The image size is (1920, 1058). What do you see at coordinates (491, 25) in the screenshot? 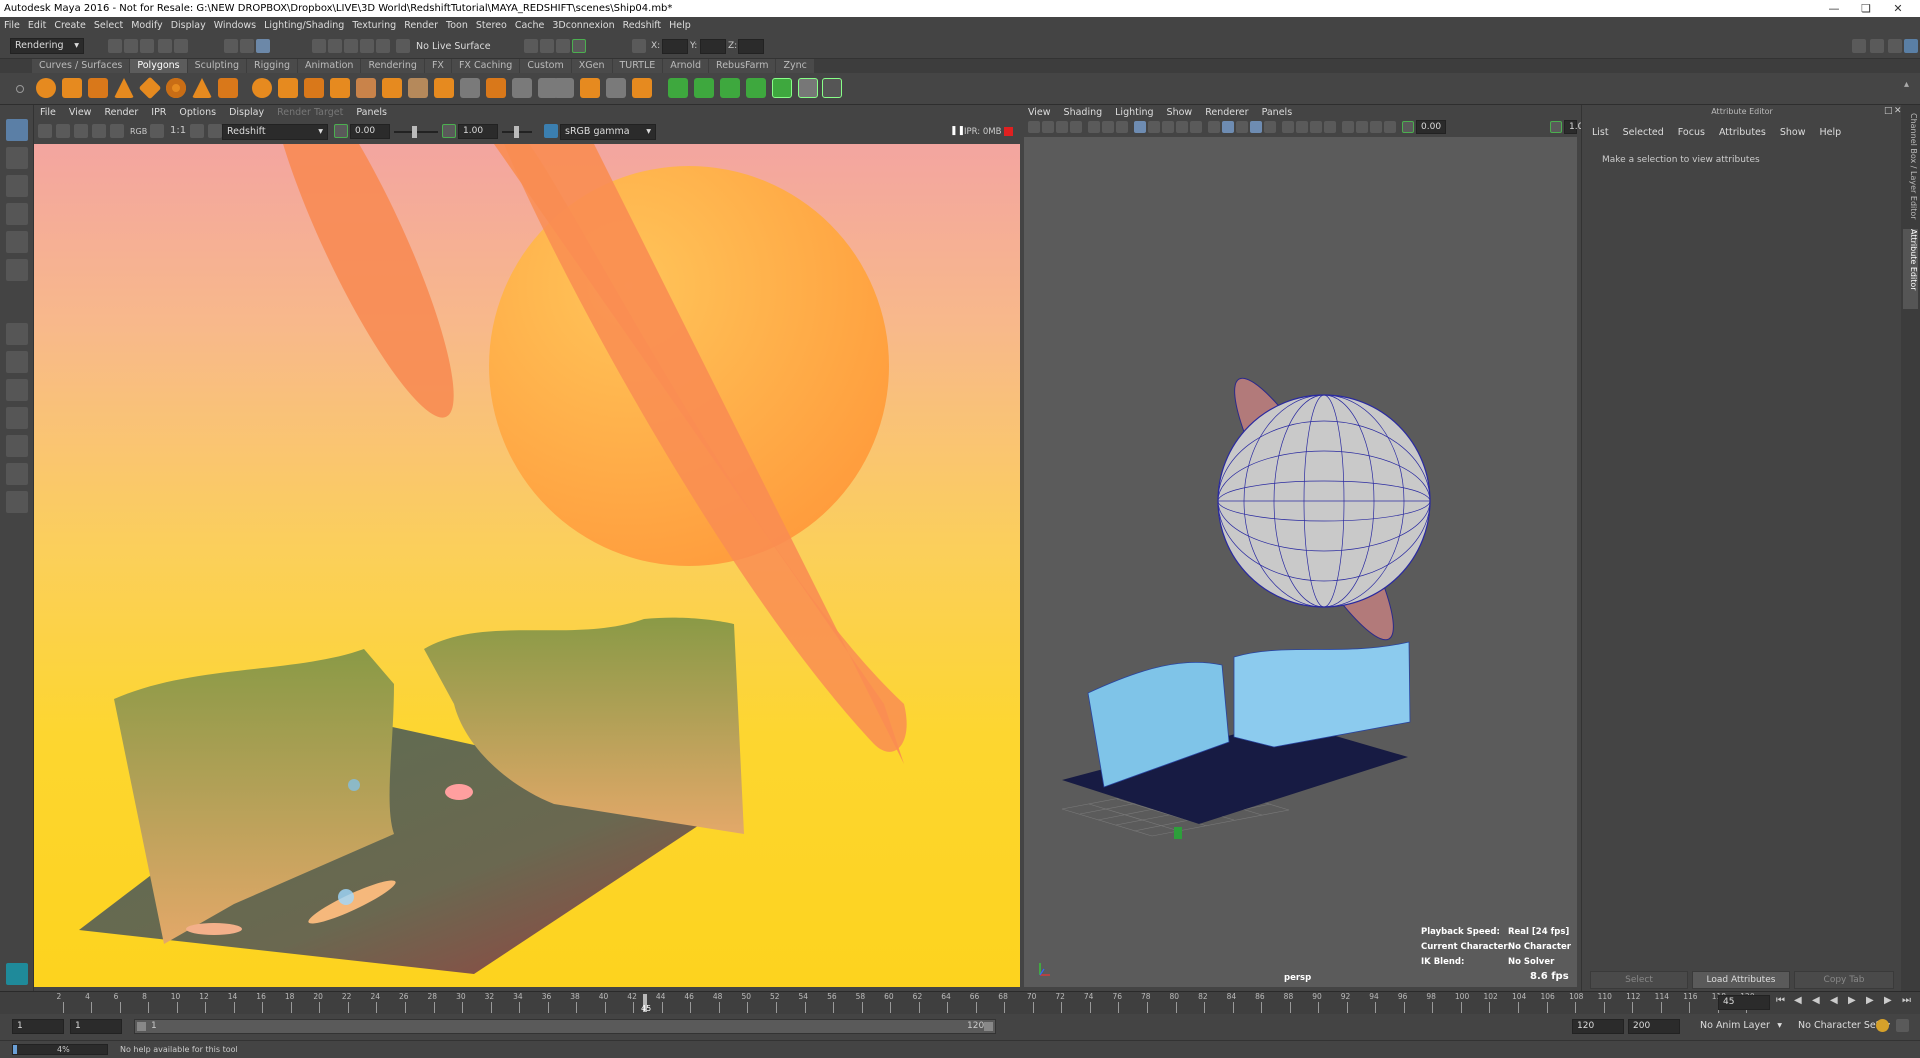
I see `menu-stereo: Stereo` at bounding box center [491, 25].